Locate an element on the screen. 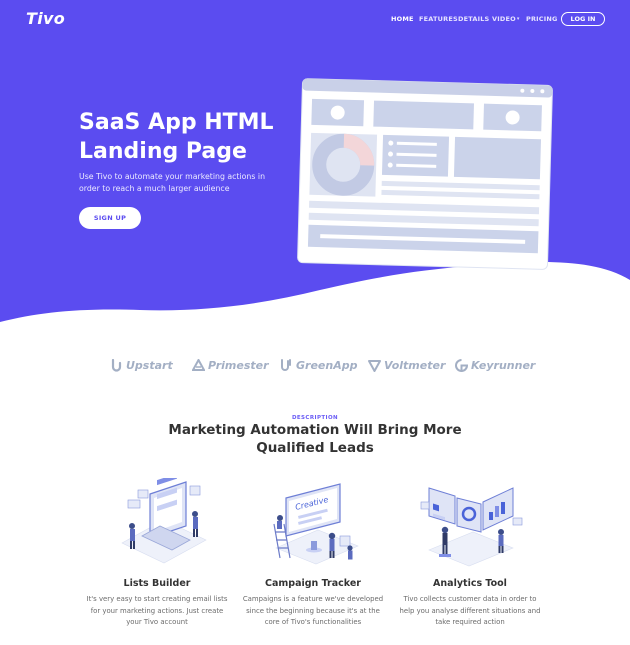 Image resolution: width=630 pixels, height=645 pixels. brand-logo-primester: Primester is located at coordinates (230, 365).